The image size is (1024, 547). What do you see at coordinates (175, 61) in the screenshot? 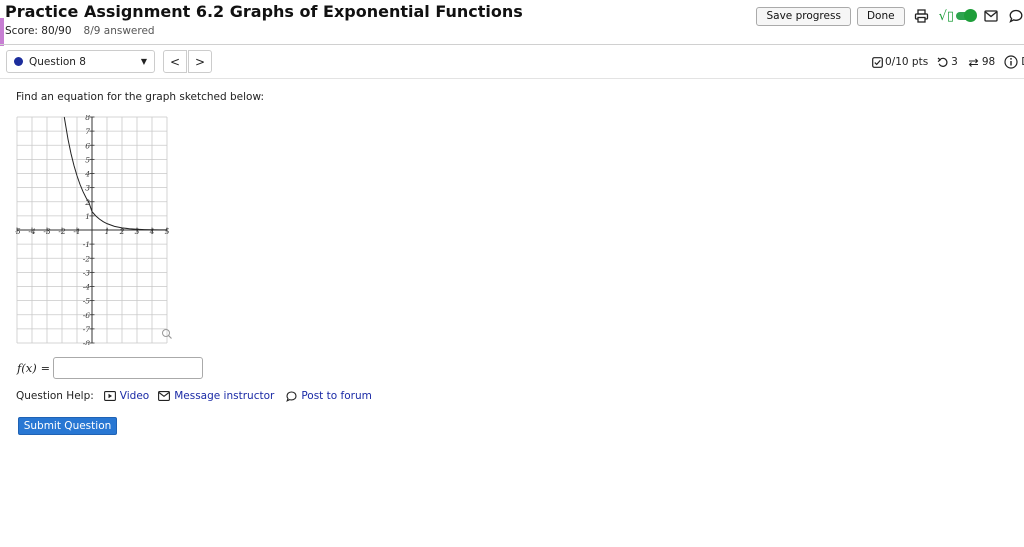
I see `previous-question-button: <` at bounding box center [175, 61].